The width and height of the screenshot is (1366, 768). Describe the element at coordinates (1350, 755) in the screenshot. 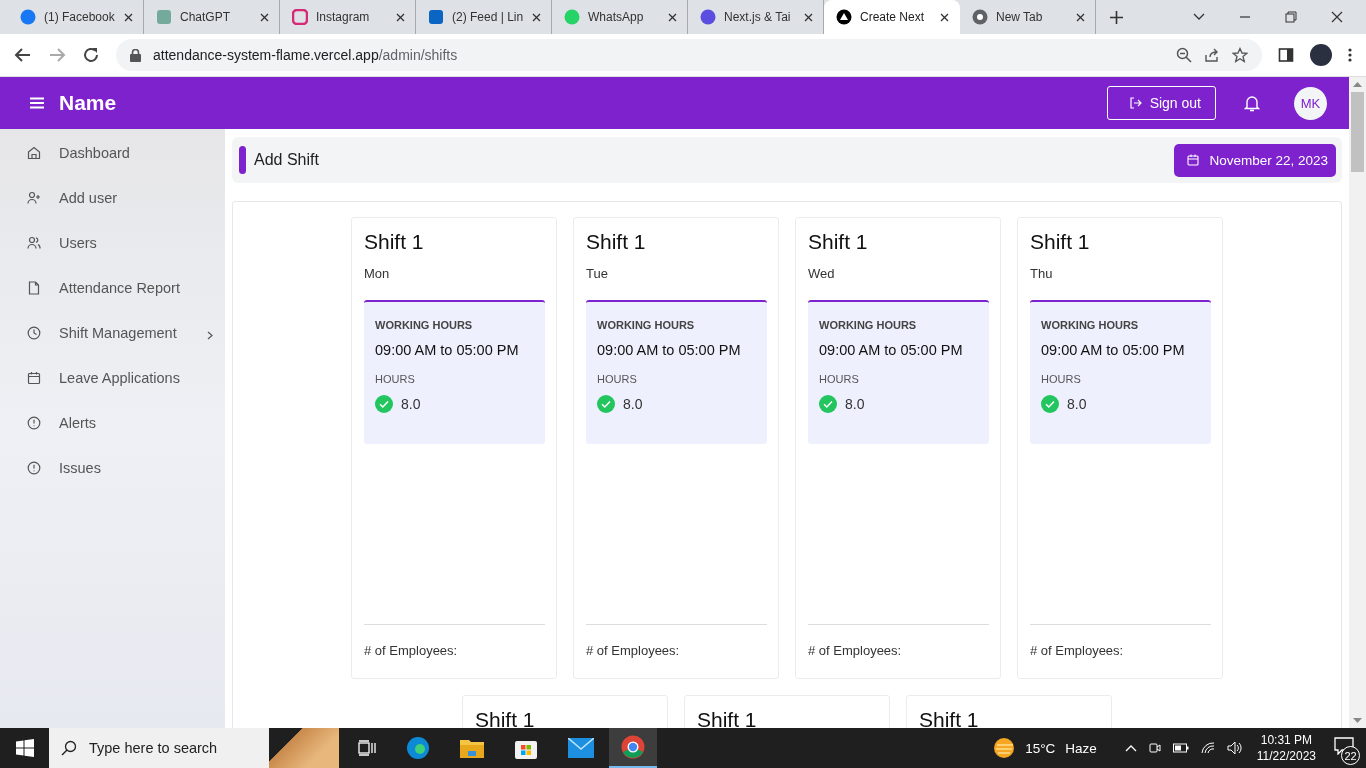

I see `notification-count: 22` at that location.